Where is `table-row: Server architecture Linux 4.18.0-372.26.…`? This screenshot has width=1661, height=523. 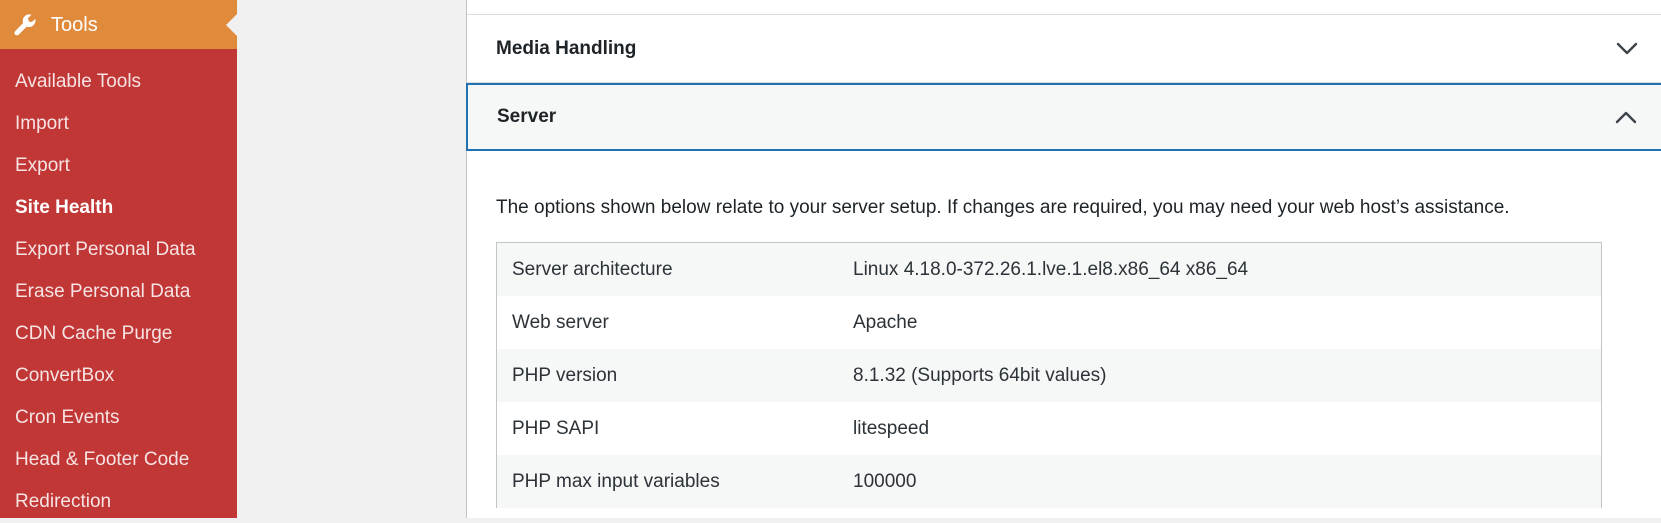 table-row: Server architecture Linux 4.18.0-372.26.… is located at coordinates (1049, 269).